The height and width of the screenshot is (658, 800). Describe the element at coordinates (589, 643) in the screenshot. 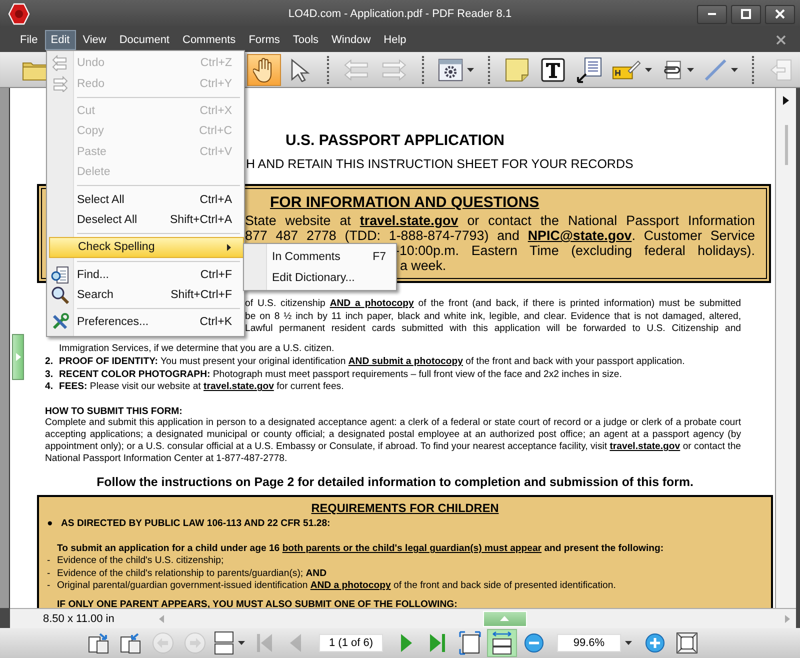

I see `zoom-field: 99.6%` at that location.